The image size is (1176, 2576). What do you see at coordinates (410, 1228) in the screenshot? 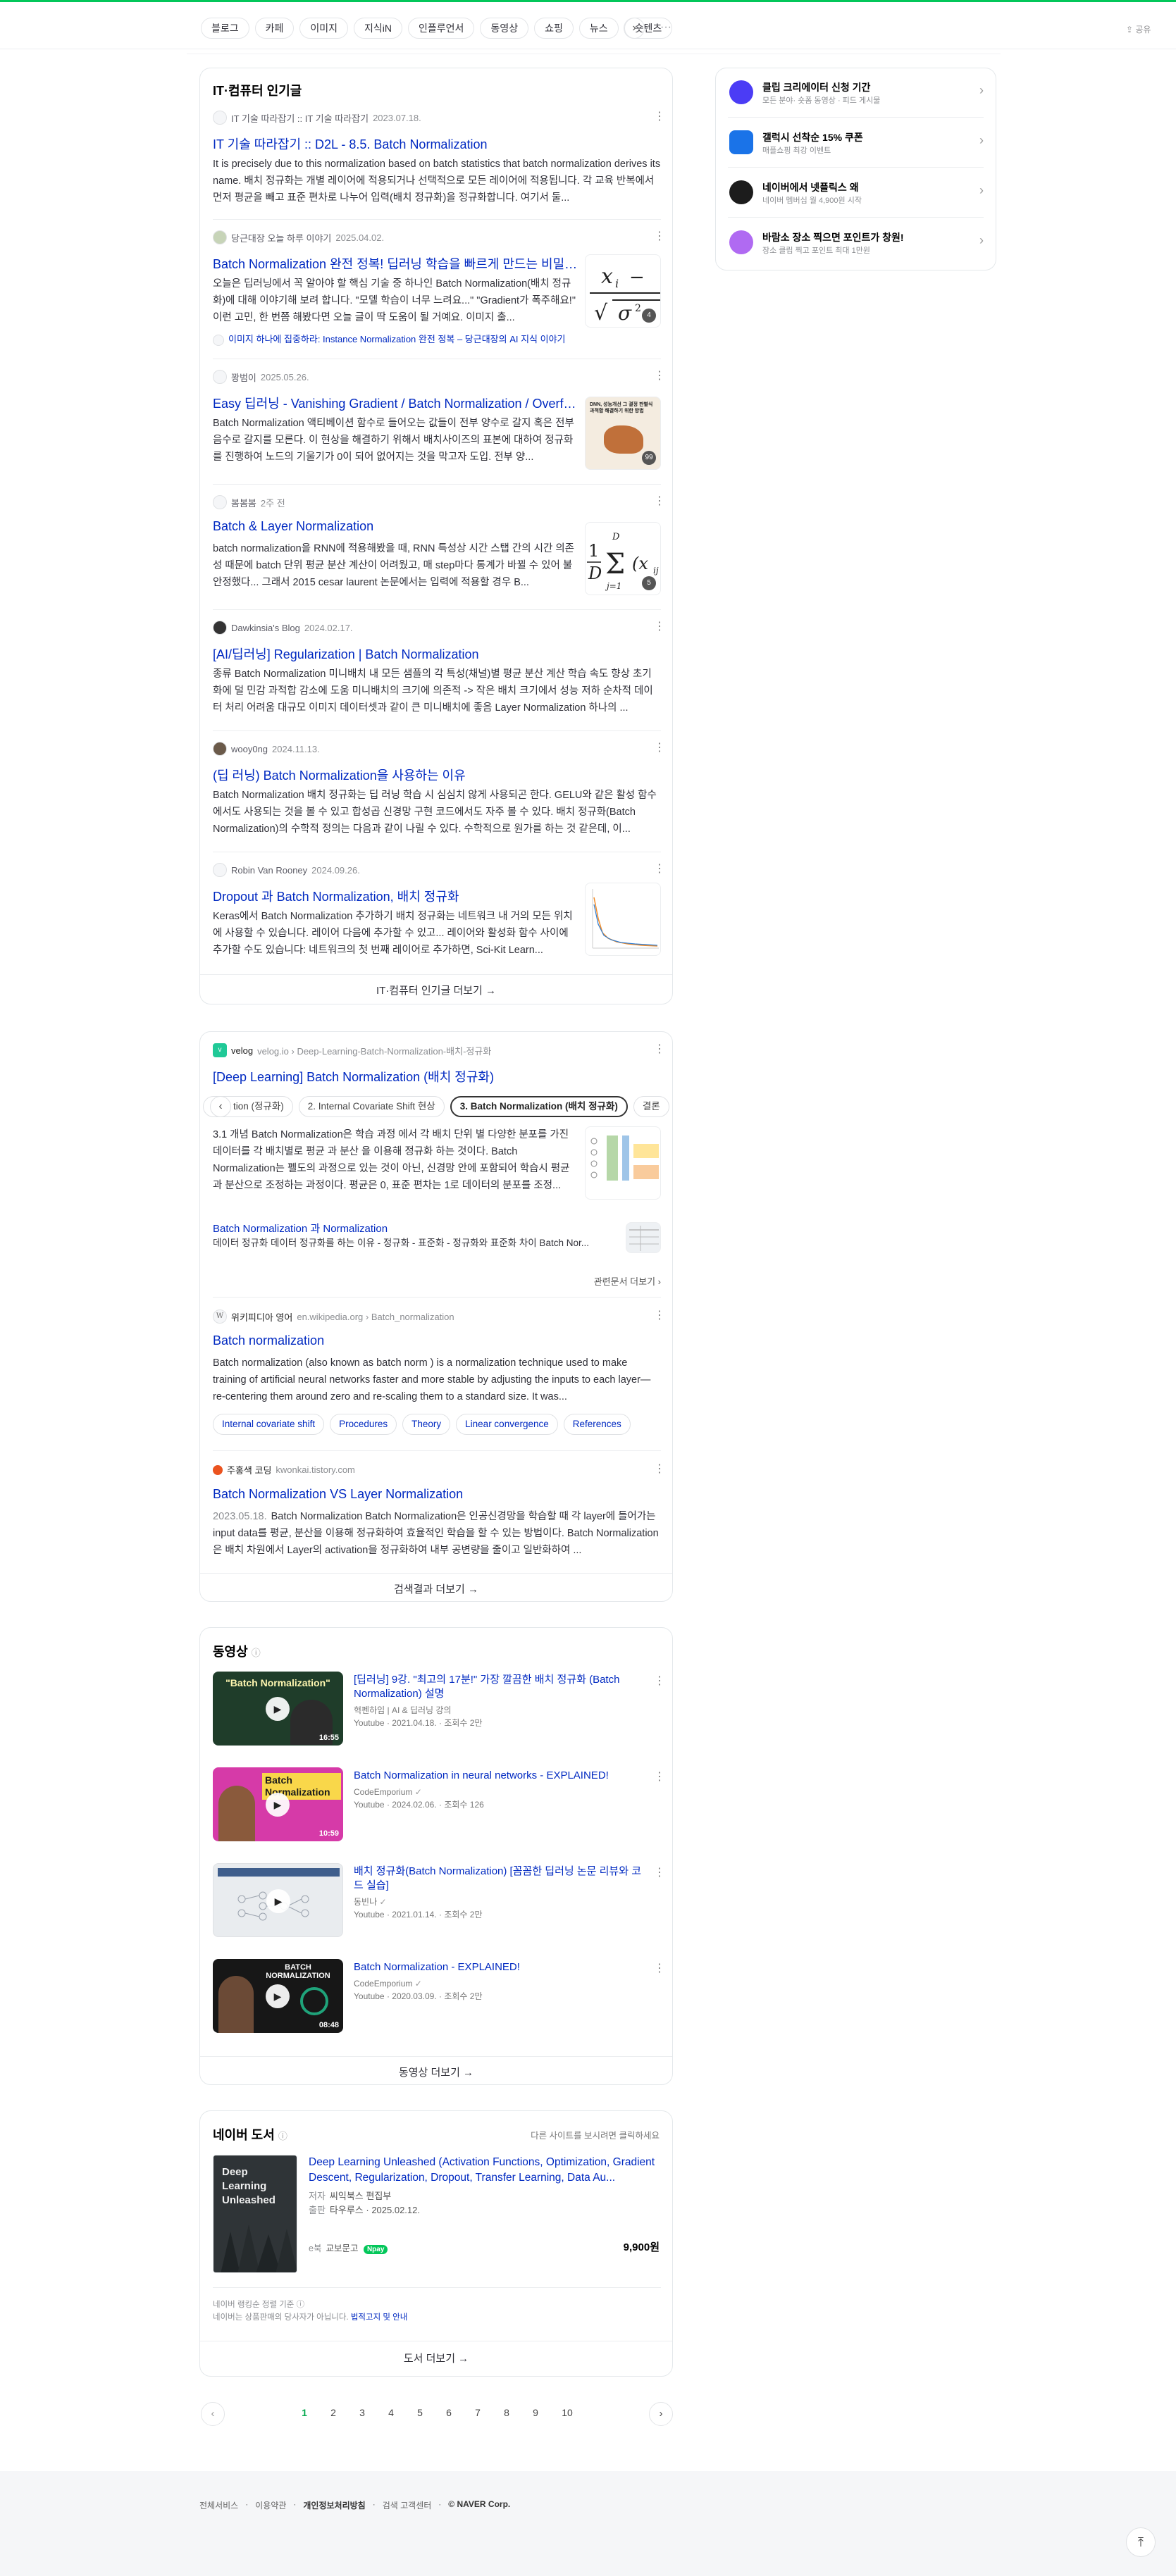
I see `sub-result-title: Batch Normalization 과 Normalization` at bounding box center [410, 1228].